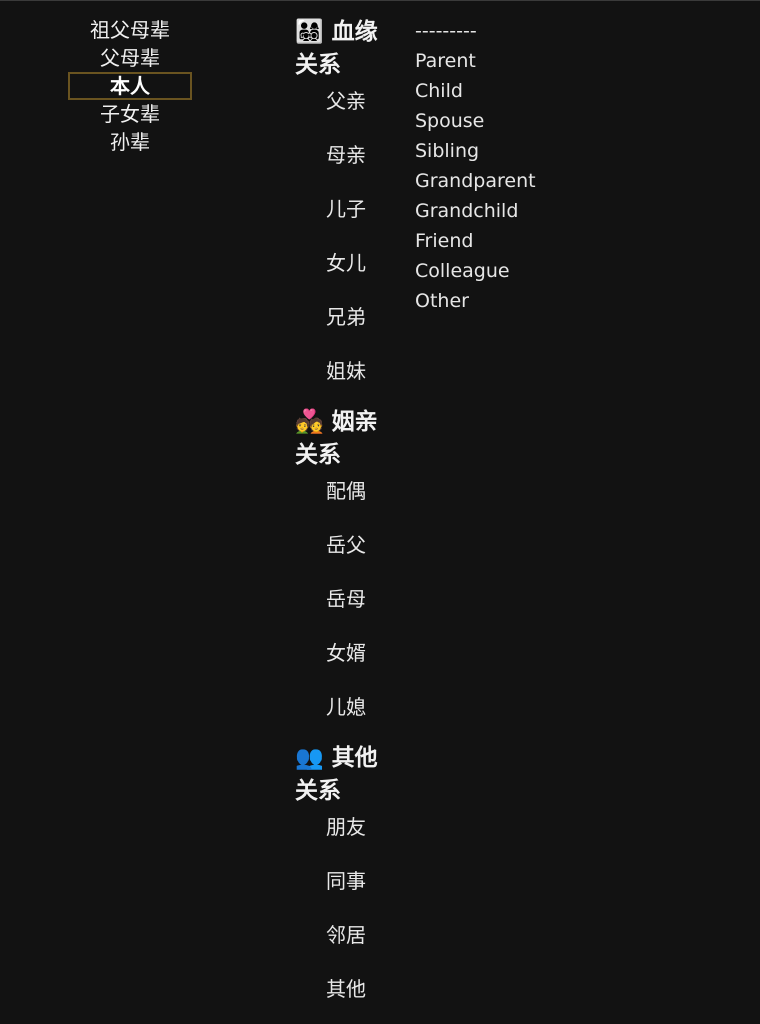 The image size is (760, 1024). Describe the element at coordinates (345, 943) in the screenshot. I see `rel-item: 邻居` at that location.